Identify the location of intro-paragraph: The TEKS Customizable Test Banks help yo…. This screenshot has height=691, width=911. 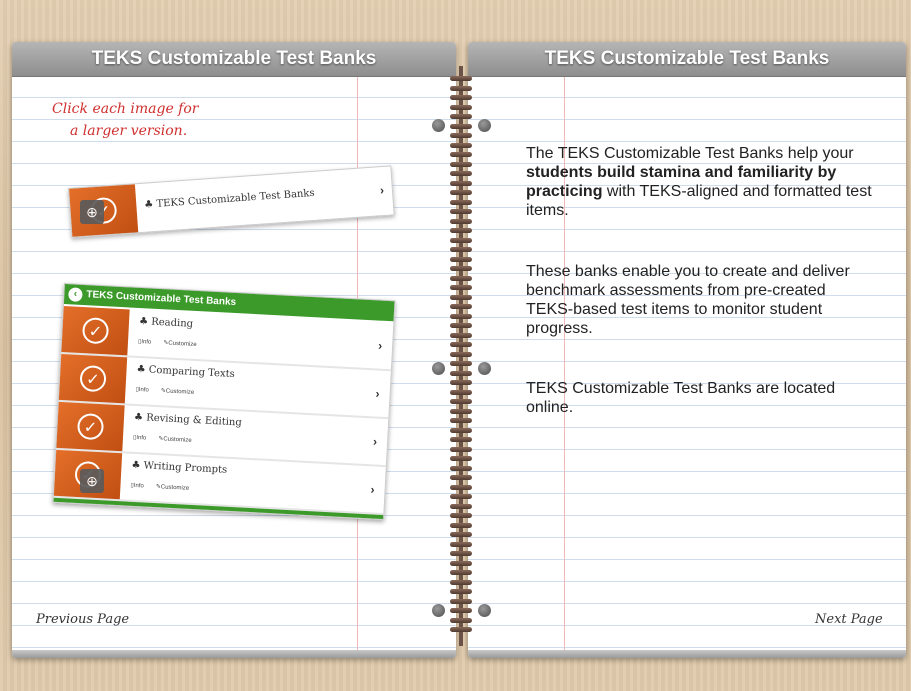
(701, 182).